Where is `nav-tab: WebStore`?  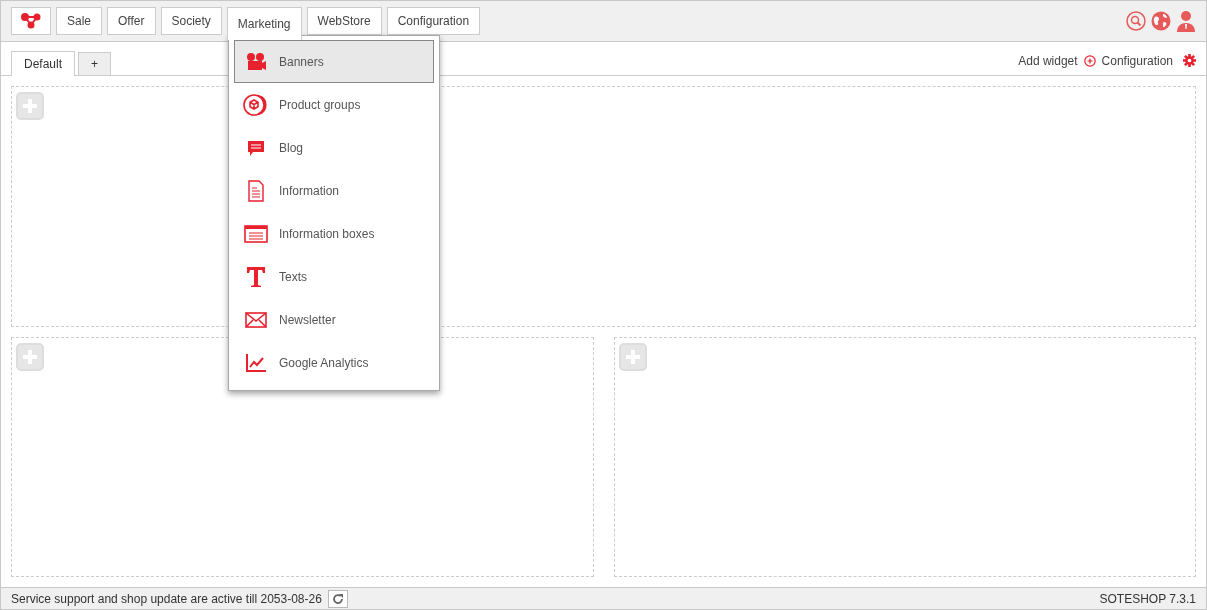
nav-tab: WebStore is located at coordinates (344, 21).